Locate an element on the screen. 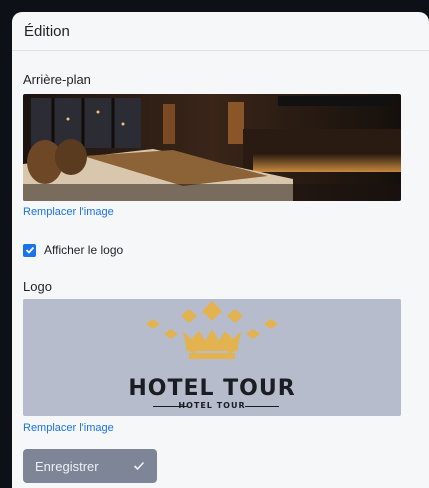 Image resolution: width=429 pixels, height=488 pixels. panel-title: Édition is located at coordinates (47, 31).